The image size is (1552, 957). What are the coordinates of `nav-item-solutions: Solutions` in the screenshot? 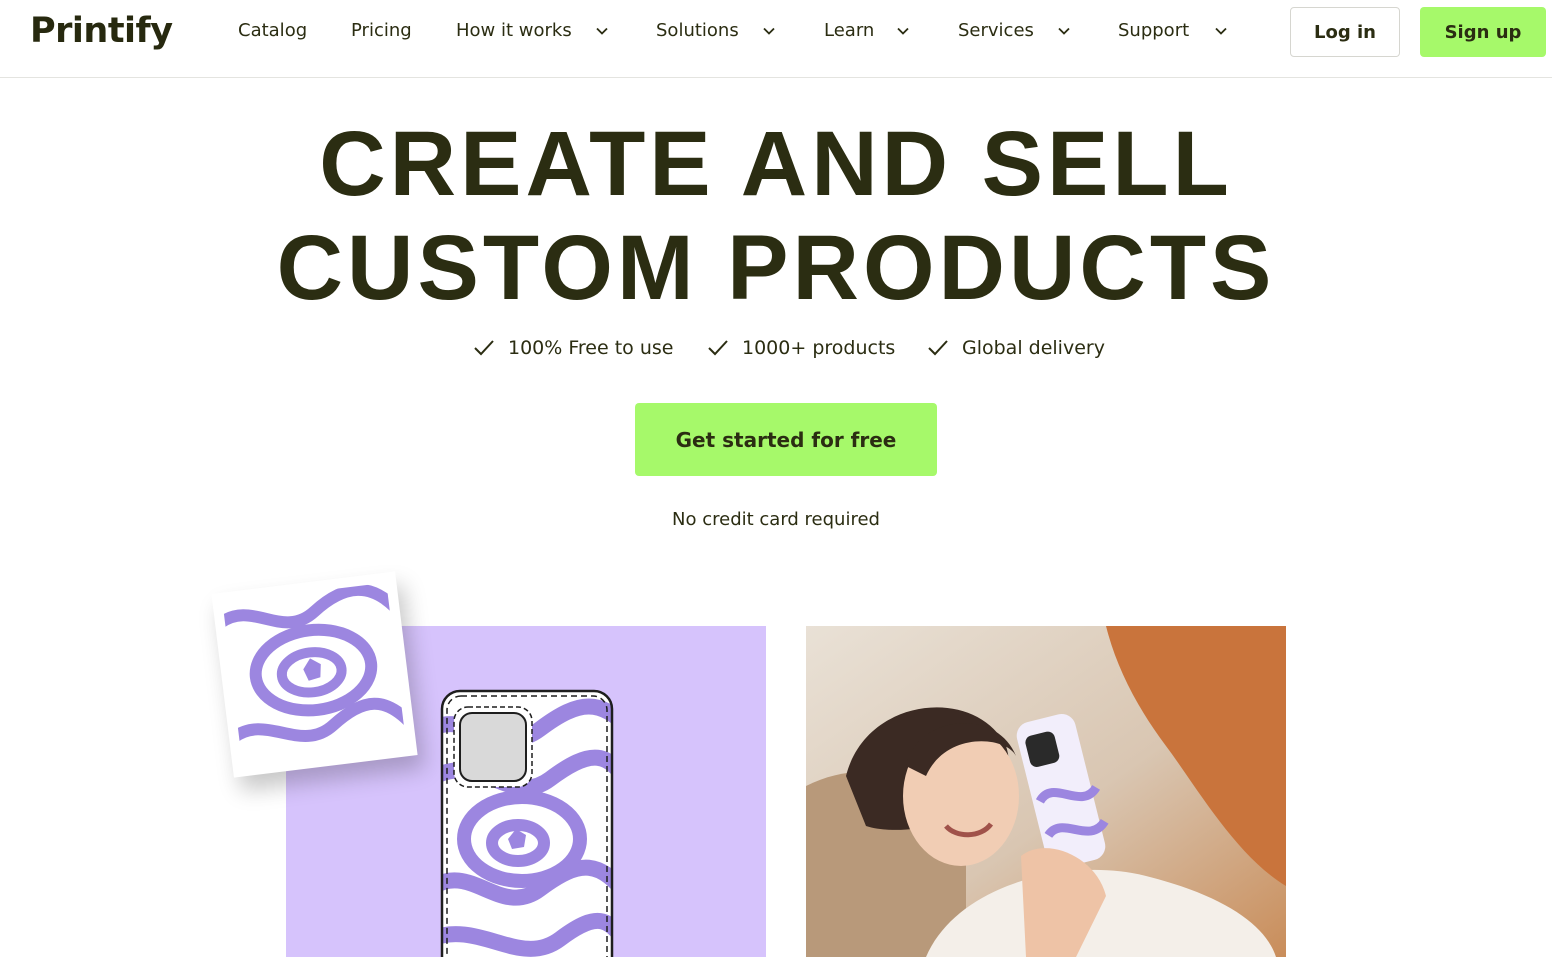 It's located at (715, 31).